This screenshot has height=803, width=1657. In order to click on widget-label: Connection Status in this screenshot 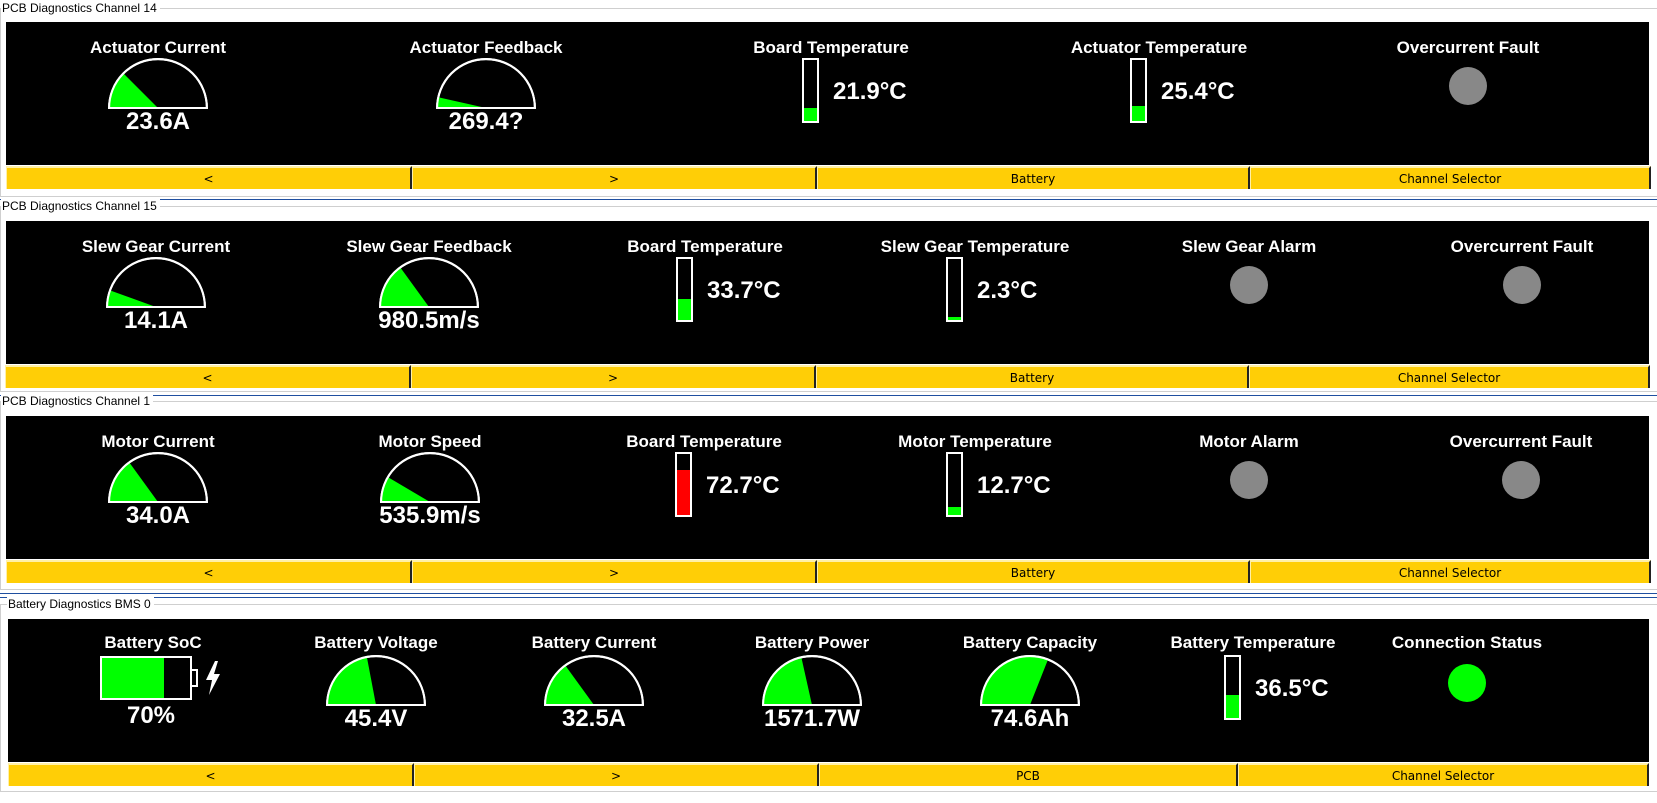, I will do `click(1467, 642)`.